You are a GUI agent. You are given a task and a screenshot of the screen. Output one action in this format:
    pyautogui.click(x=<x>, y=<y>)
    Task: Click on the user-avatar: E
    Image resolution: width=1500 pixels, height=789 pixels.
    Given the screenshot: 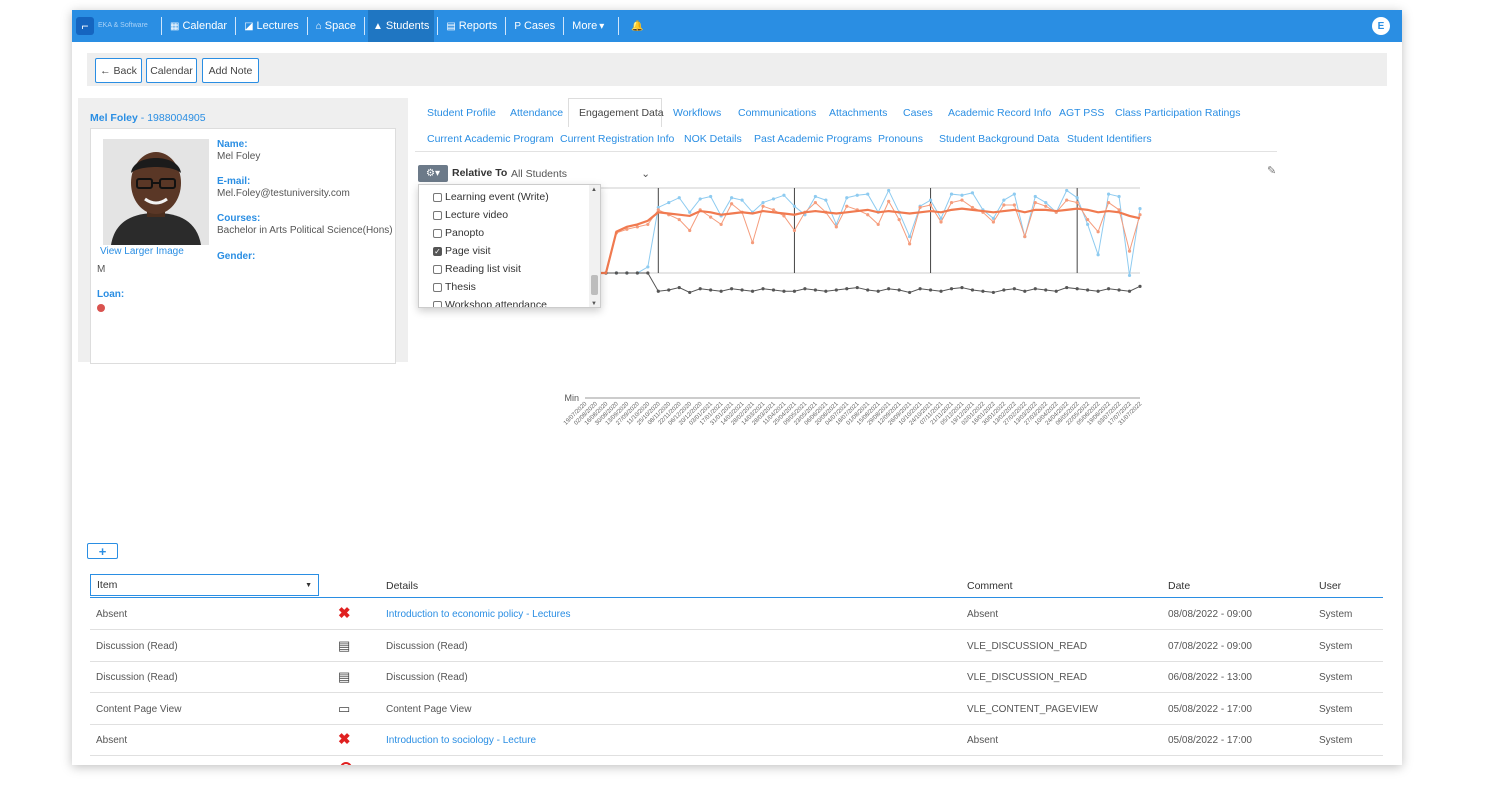 What is the action you would take?
    pyautogui.click(x=1381, y=26)
    